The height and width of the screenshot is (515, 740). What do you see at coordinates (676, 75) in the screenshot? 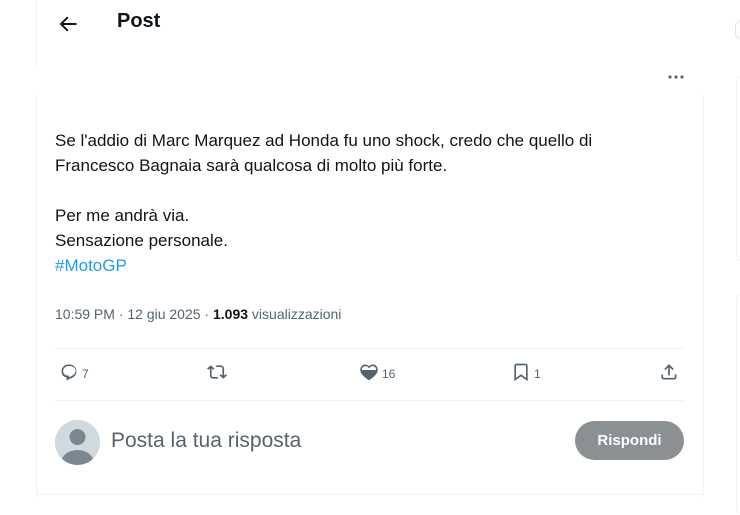
I see `more-icon` at bounding box center [676, 75].